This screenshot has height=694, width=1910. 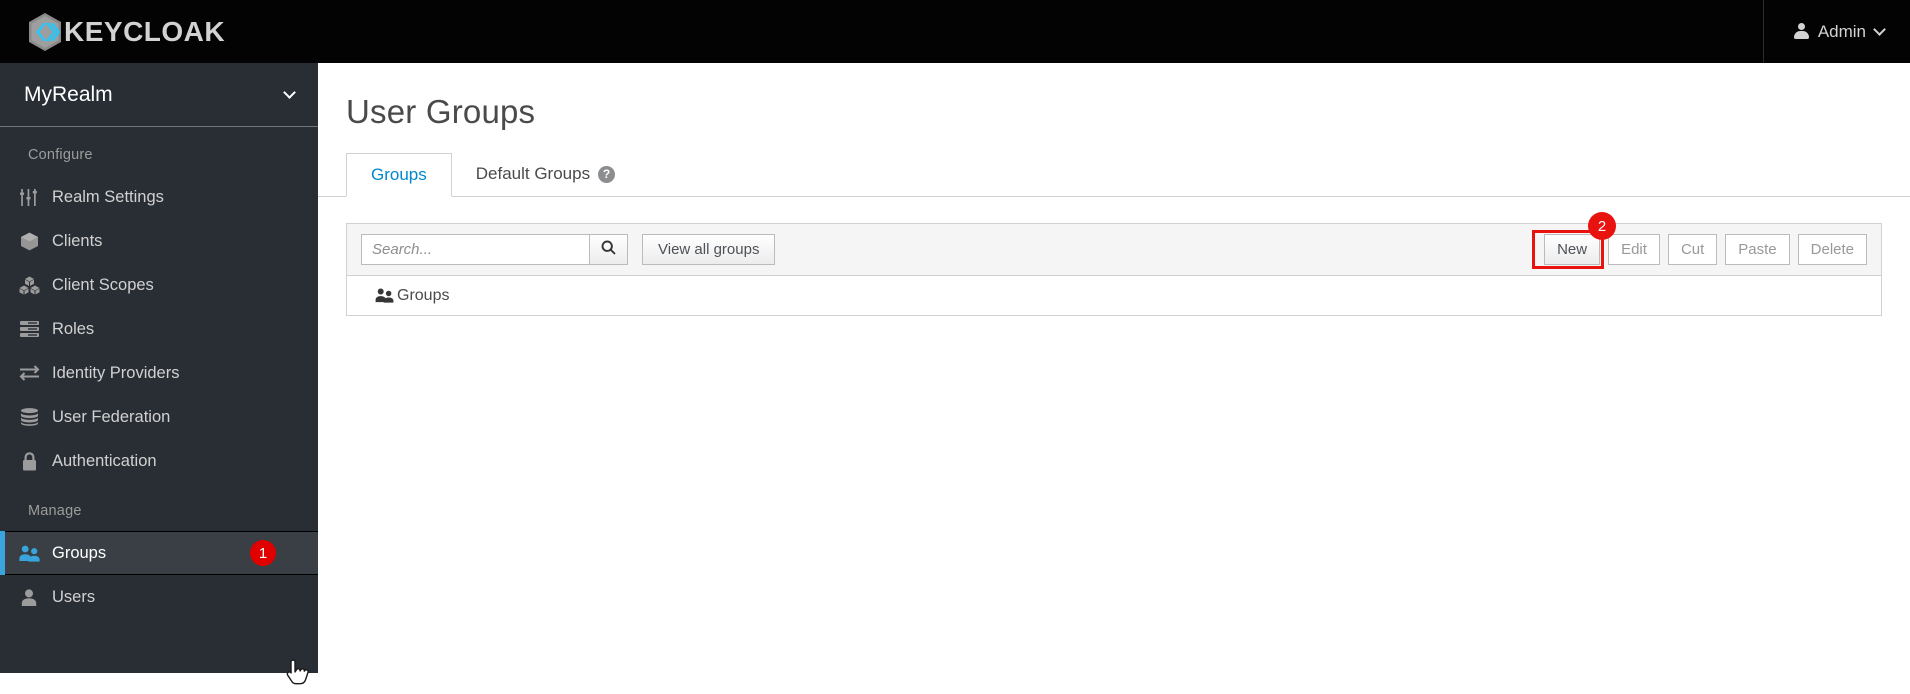 I want to click on new-button-wrapper: New 2, so click(x=1574, y=240).